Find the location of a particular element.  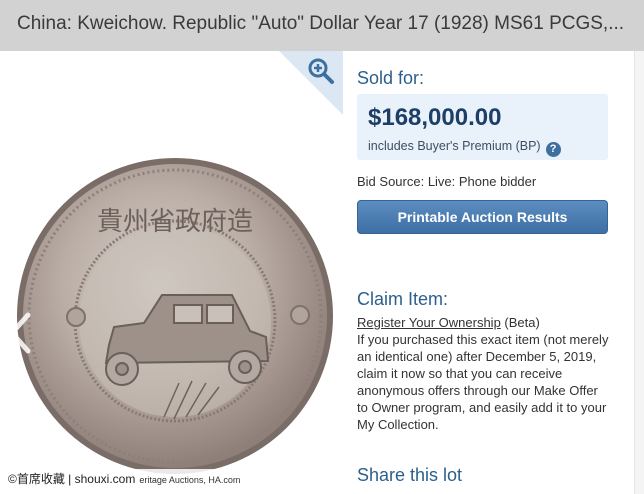

beta-label: (Beta) is located at coordinates (520, 322).